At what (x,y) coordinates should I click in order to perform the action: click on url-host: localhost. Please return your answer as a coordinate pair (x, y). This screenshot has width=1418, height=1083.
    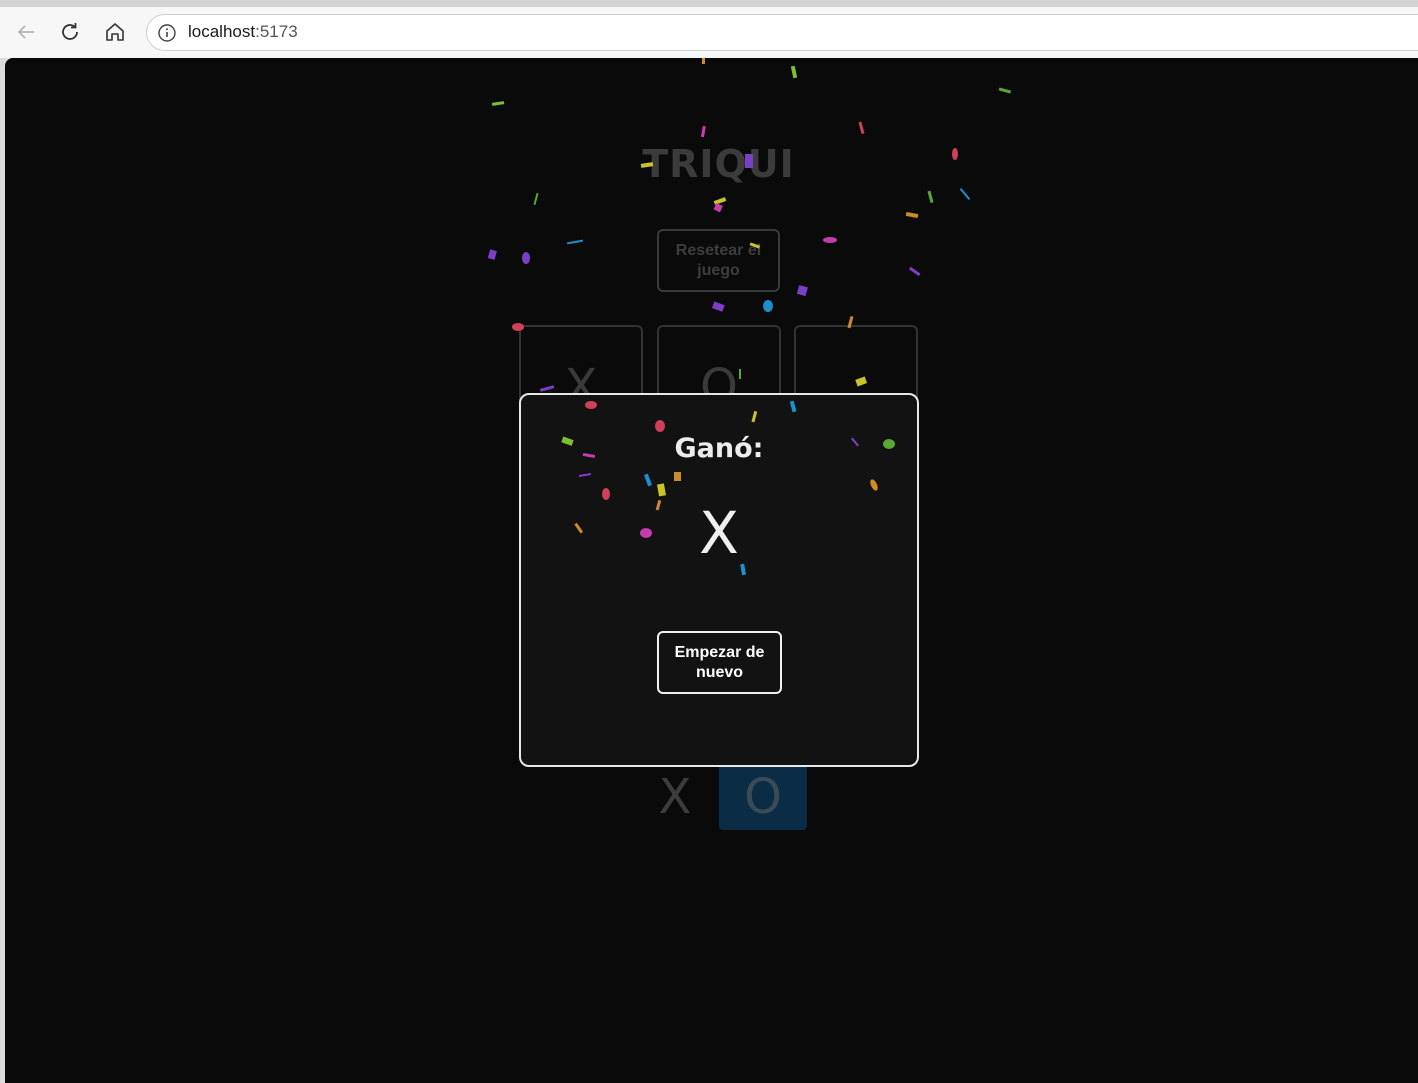
    Looking at the image, I should click on (222, 31).